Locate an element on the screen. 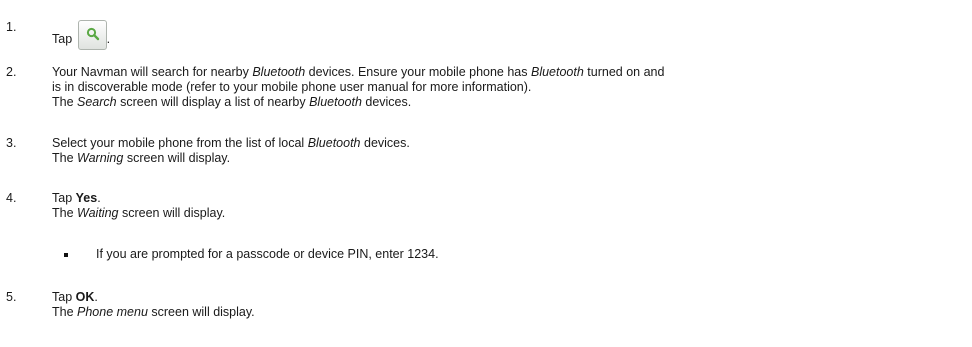  text-run: screen will display a list of nearby is located at coordinates (213, 102).